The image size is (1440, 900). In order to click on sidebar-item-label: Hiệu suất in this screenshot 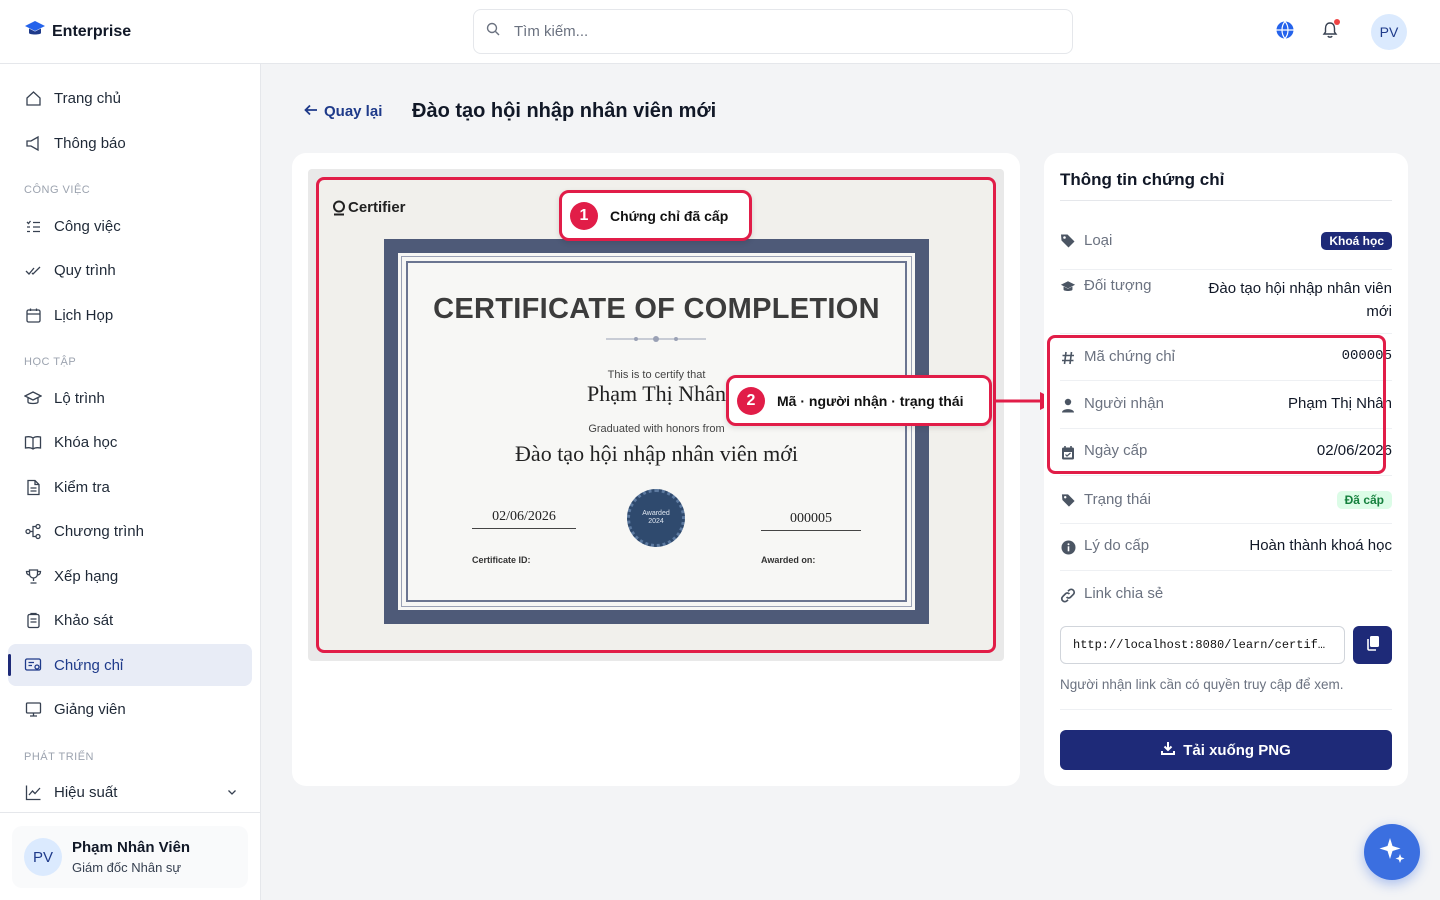, I will do `click(86, 792)`.